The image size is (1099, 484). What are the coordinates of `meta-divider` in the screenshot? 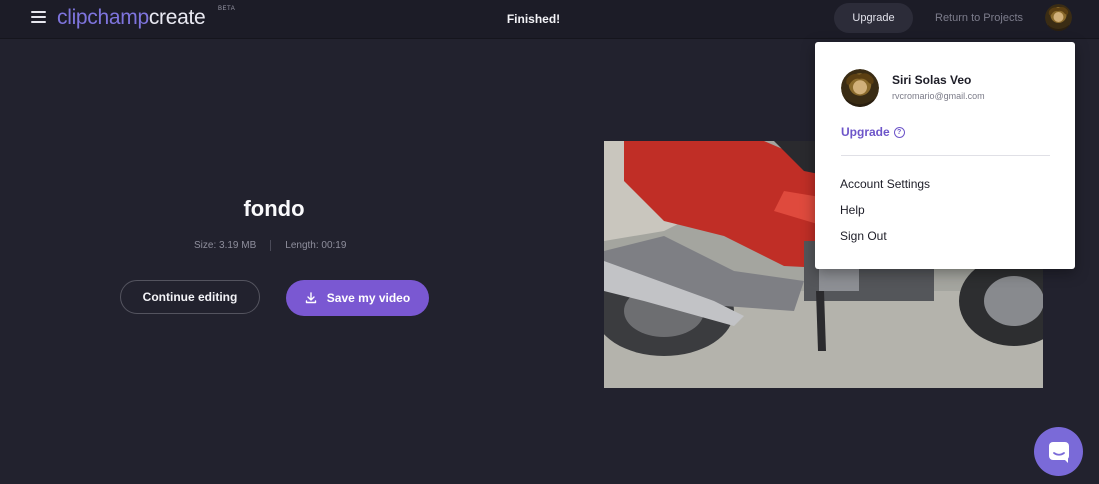 It's located at (271, 245).